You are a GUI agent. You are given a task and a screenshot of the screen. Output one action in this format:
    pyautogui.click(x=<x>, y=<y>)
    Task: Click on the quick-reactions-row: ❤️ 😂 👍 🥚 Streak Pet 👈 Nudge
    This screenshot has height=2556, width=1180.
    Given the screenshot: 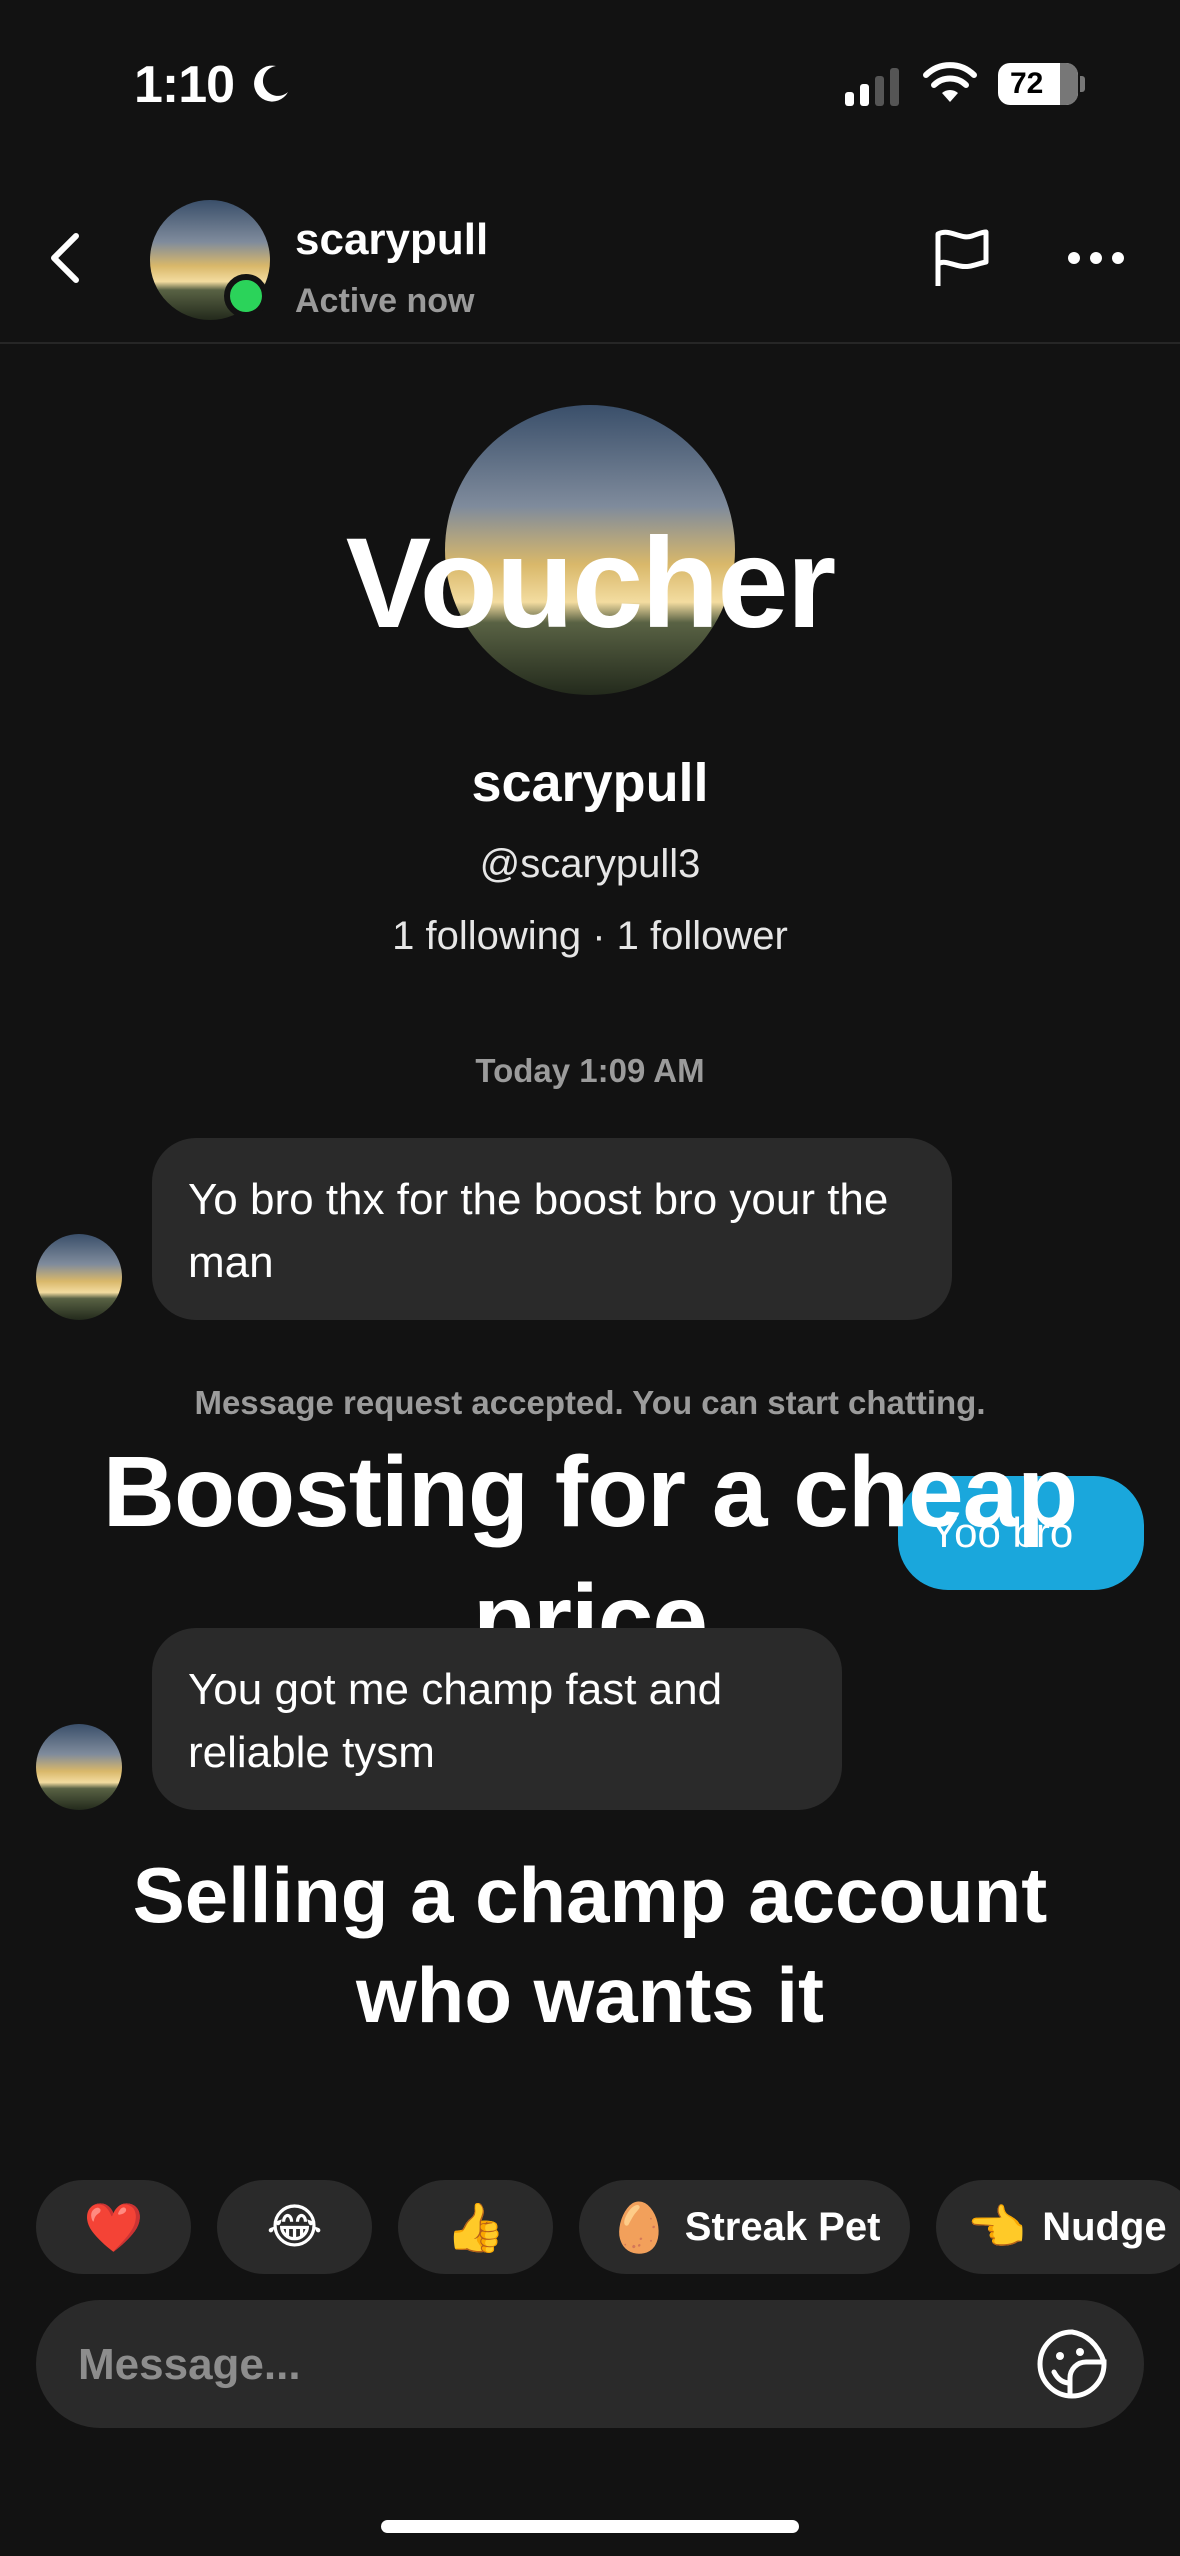 What is the action you would take?
    pyautogui.click(x=608, y=2227)
    